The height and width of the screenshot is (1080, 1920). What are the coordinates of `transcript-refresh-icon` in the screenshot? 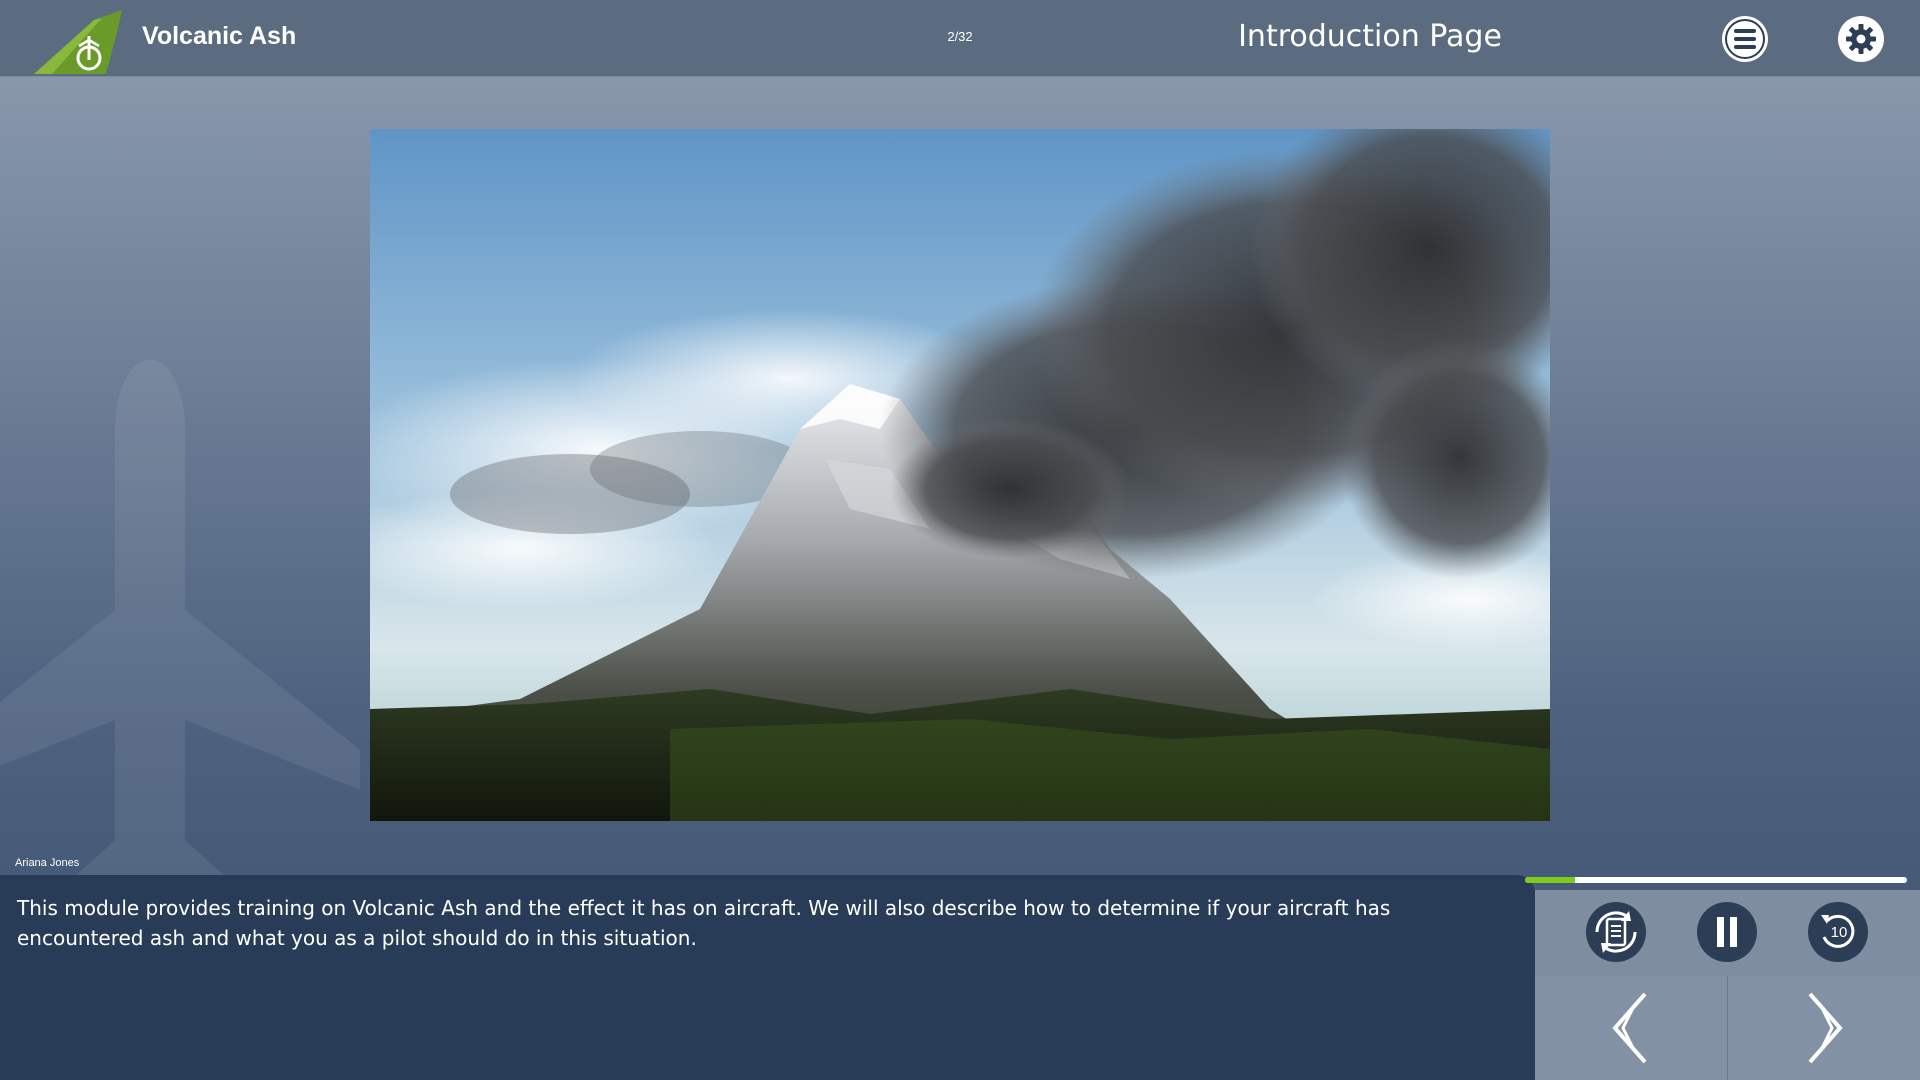 It's located at (1616, 932).